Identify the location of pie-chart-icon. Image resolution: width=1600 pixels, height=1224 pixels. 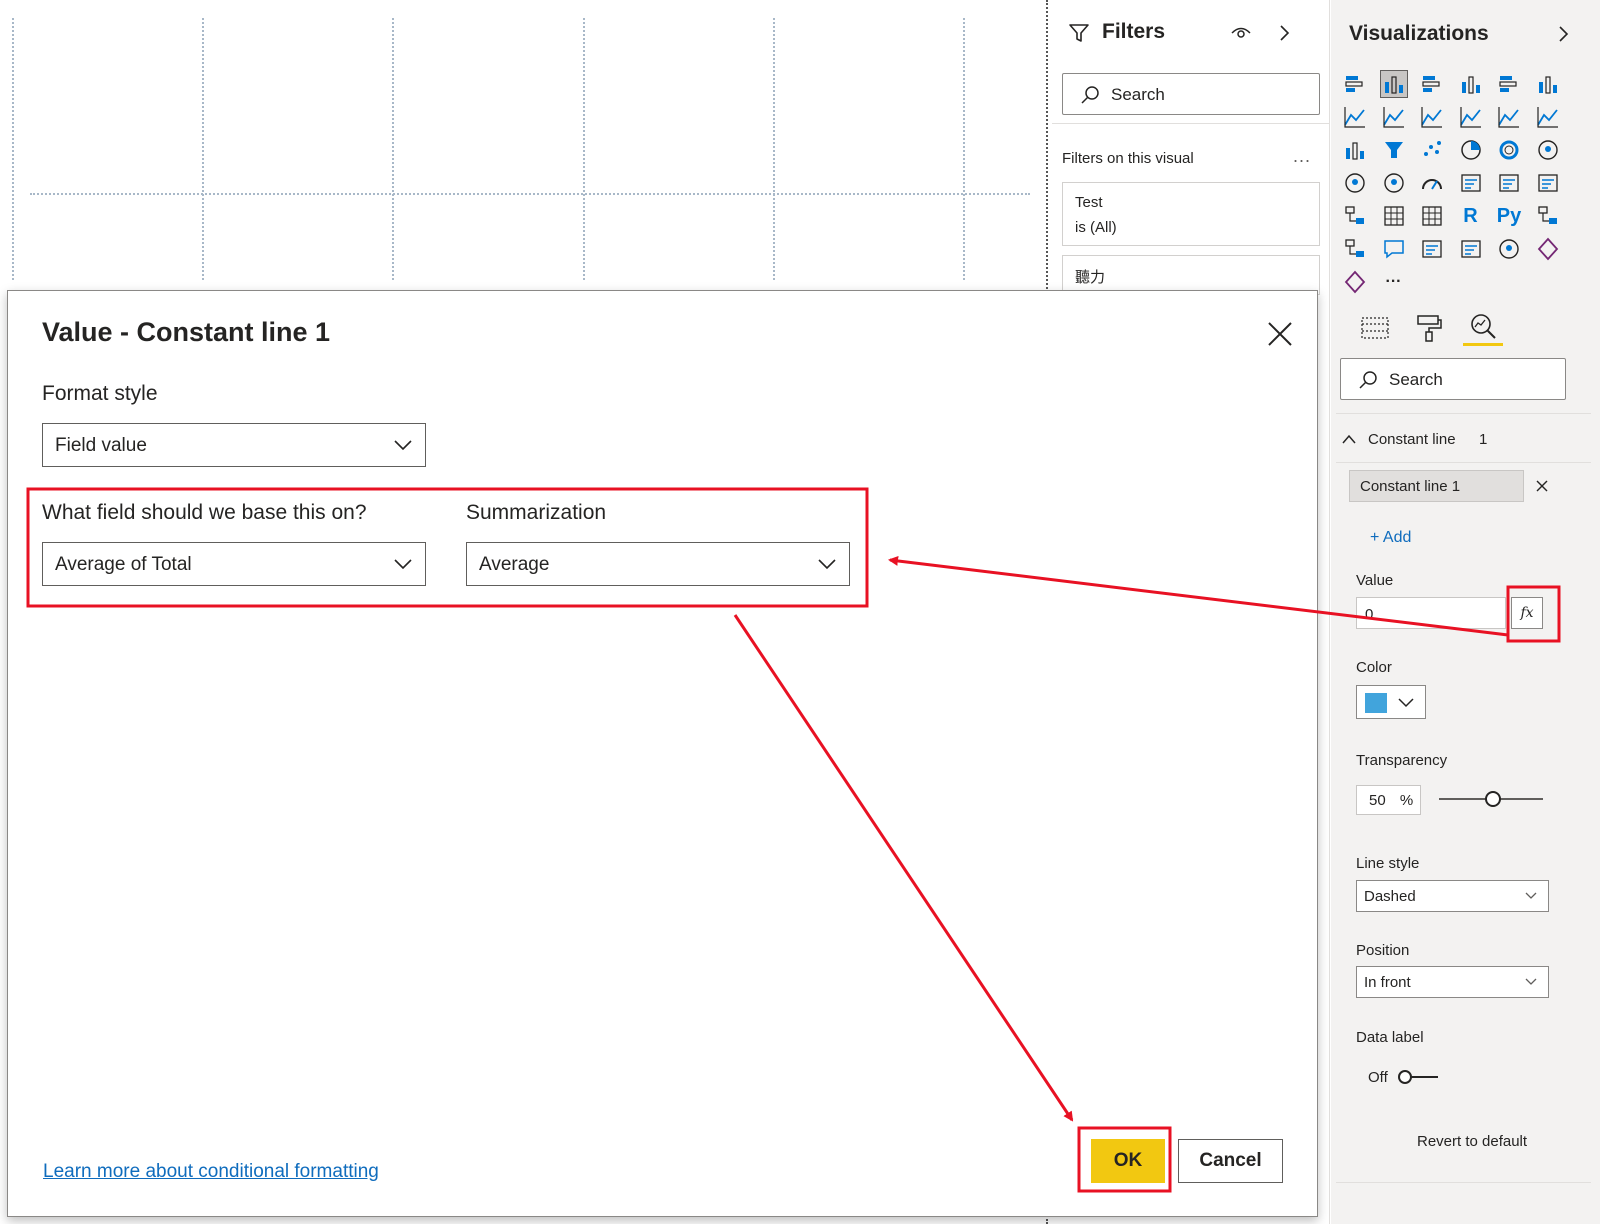
(1471, 150).